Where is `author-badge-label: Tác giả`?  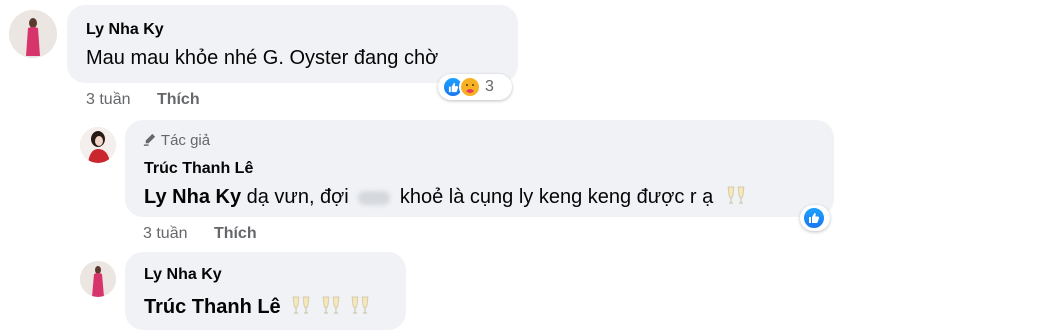
author-badge-label: Tác giả is located at coordinates (185, 140).